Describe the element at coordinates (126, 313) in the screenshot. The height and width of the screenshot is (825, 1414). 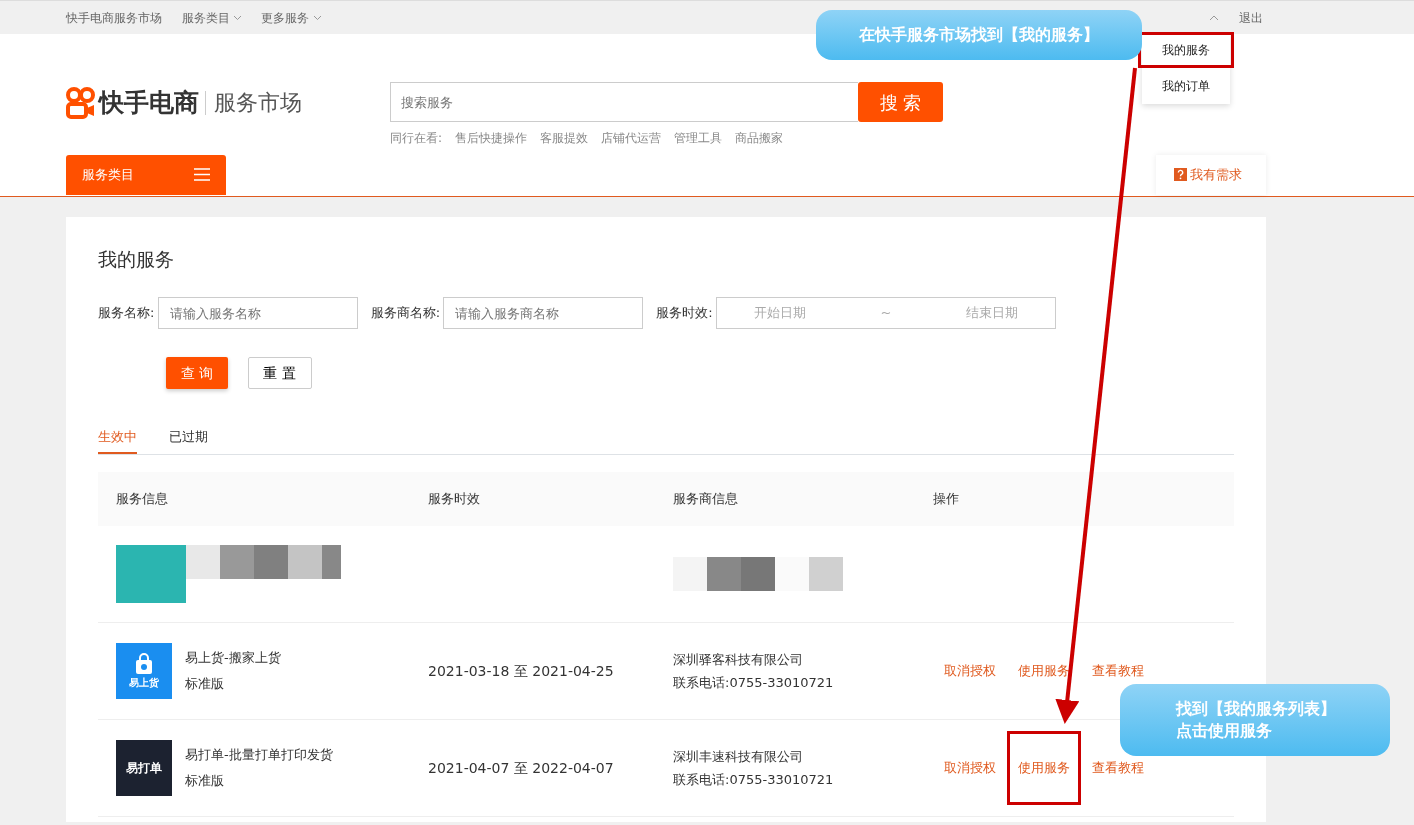
I see `filter-label: 服务名称:` at that location.